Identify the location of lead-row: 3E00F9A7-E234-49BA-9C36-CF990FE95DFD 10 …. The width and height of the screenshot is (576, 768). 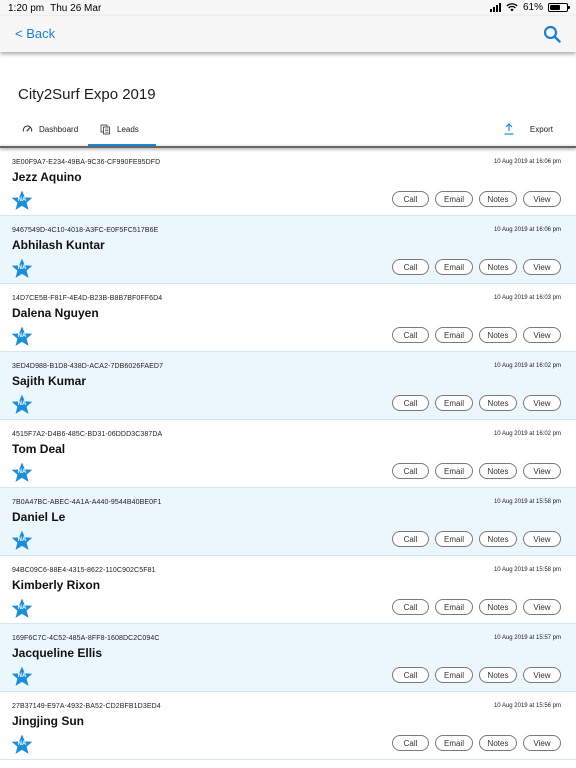
(288, 182).